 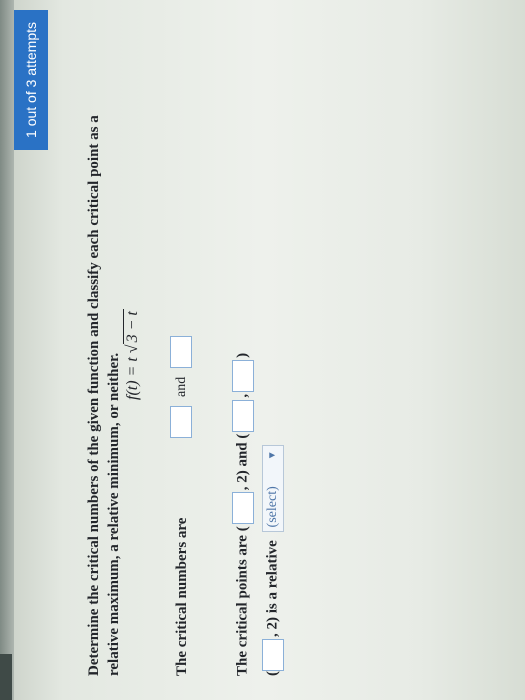 What do you see at coordinates (242, 395) in the screenshot?
I see `comma-text: ,` at bounding box center [242, 395].